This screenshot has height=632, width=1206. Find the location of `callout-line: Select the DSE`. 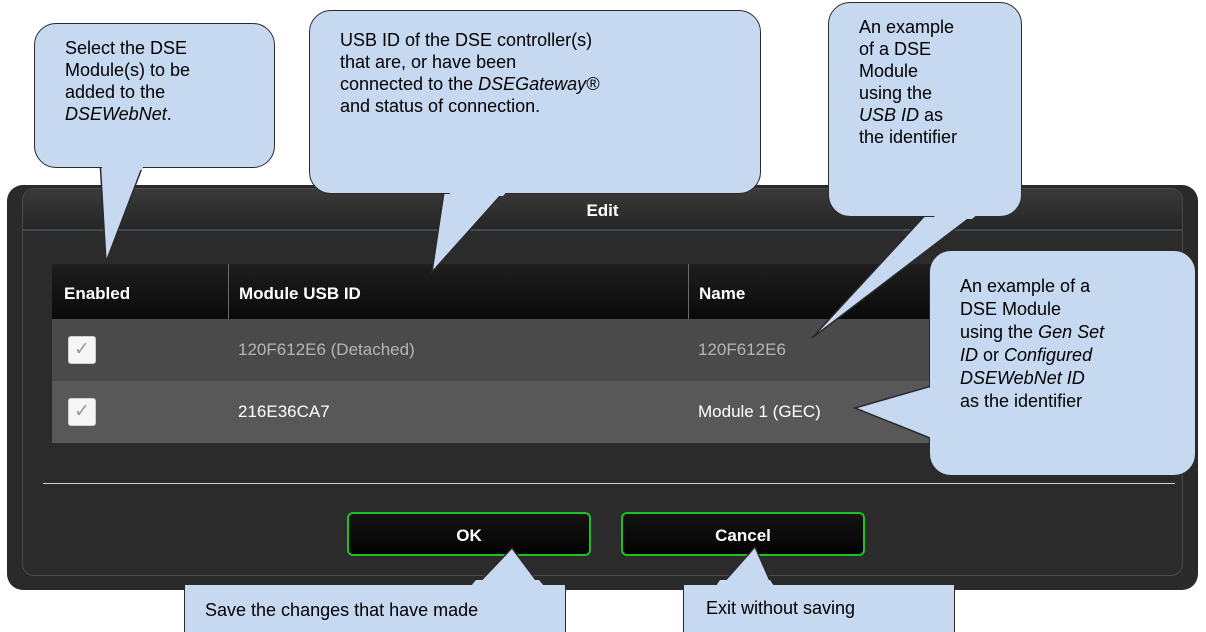

callout-line: Select the DSE is located at coordinates (126, 48).